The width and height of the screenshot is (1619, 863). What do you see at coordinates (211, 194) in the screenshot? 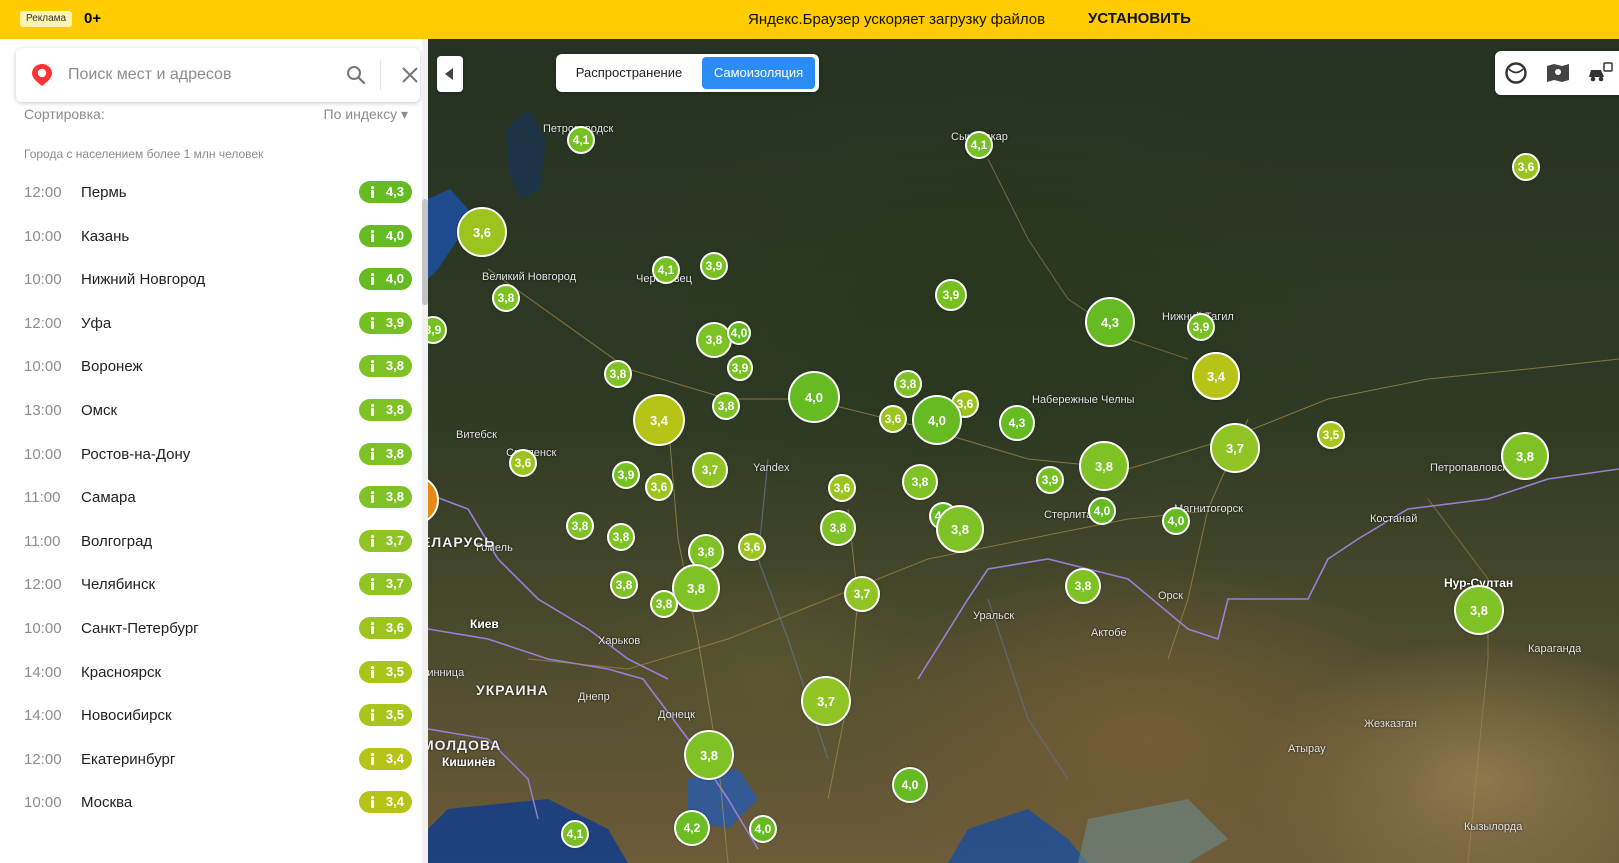
I see `city-row: 12:00 Пермь 4,3` at bounding box center [211, 194].